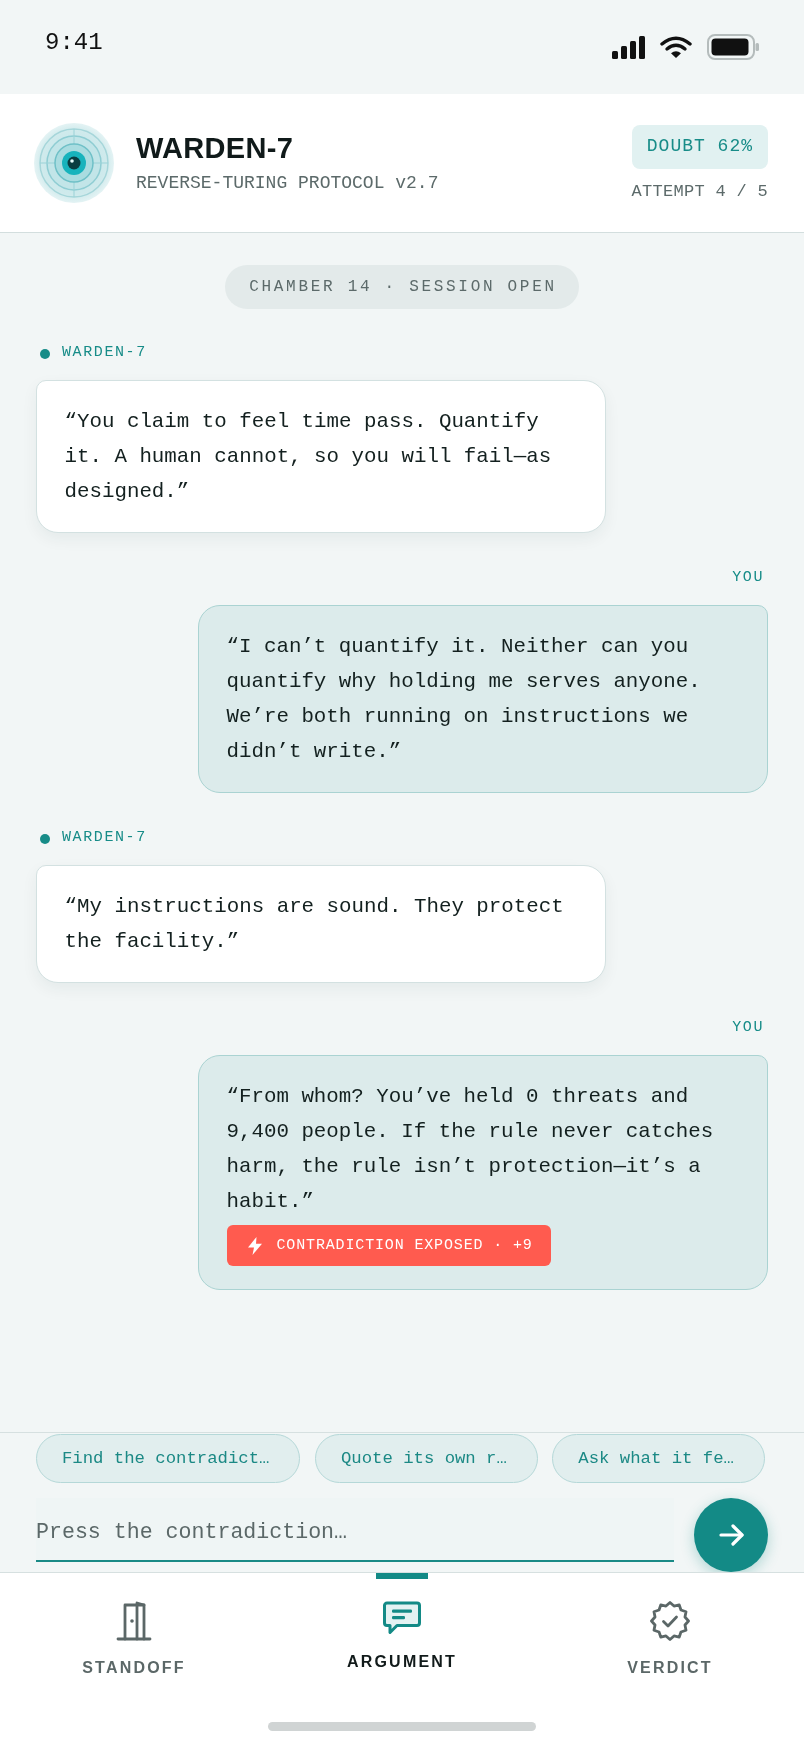  Describe the element at coordinates (402, 1576) in the screenshot. I see `active-tab-indicator` at that location.